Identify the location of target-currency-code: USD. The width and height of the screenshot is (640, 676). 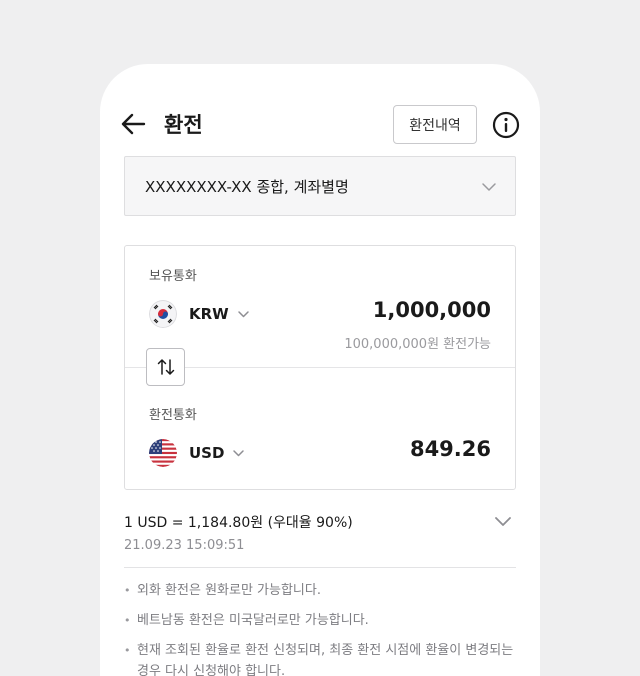
(207, 453).